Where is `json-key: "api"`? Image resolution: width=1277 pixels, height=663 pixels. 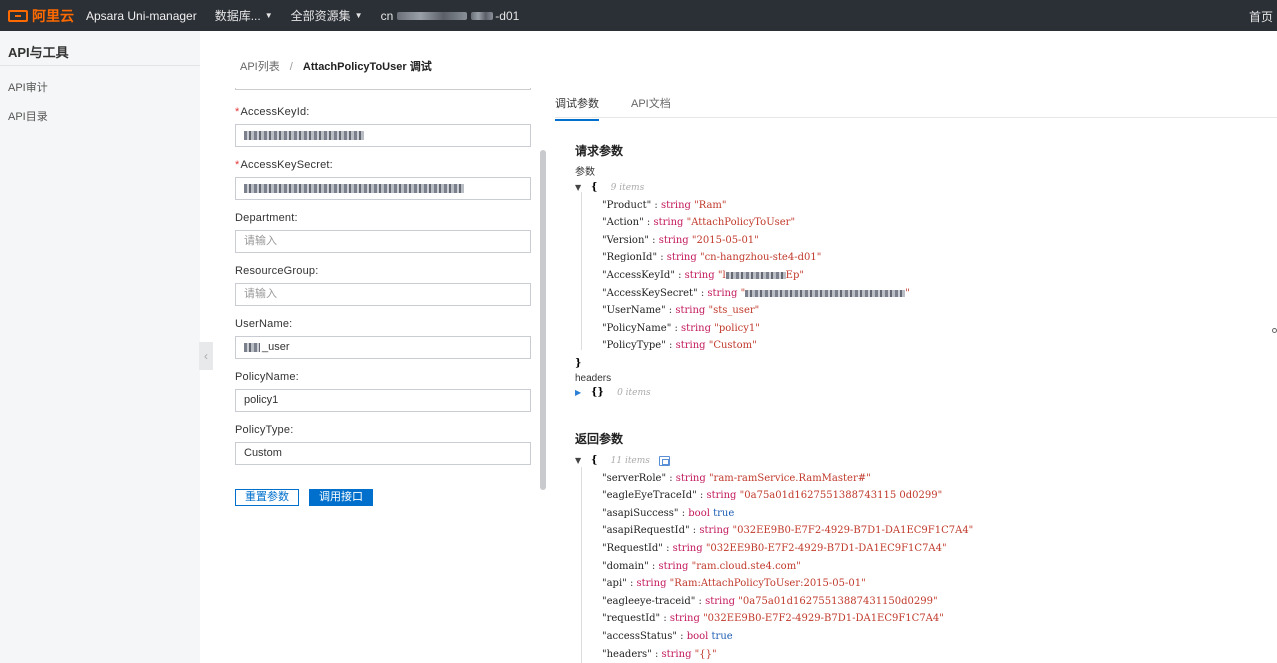
json-key: "api" is located at coordinates (614, 584).